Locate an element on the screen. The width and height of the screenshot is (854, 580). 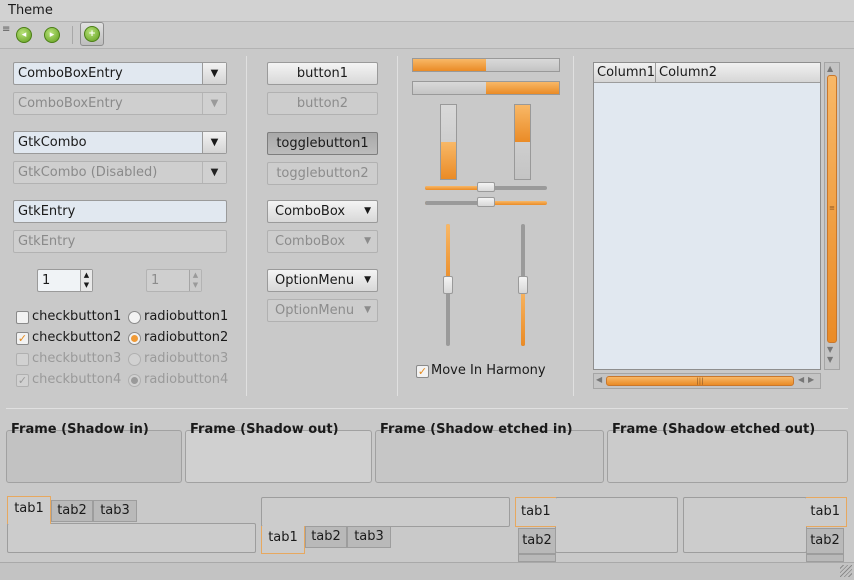
gtkcombo-disabled: GtkCombo (Disabled) ▼ is located at coordinates (120, 172).